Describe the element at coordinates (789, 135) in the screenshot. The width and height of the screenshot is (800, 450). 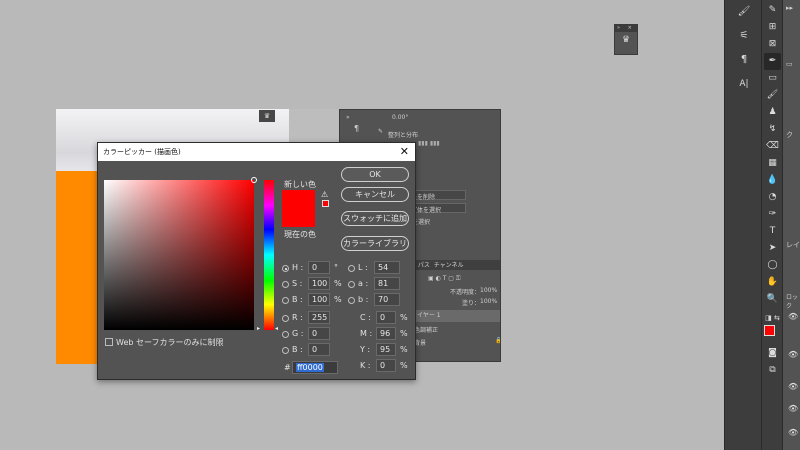
I see `panel-tab-k: ク` at that location.